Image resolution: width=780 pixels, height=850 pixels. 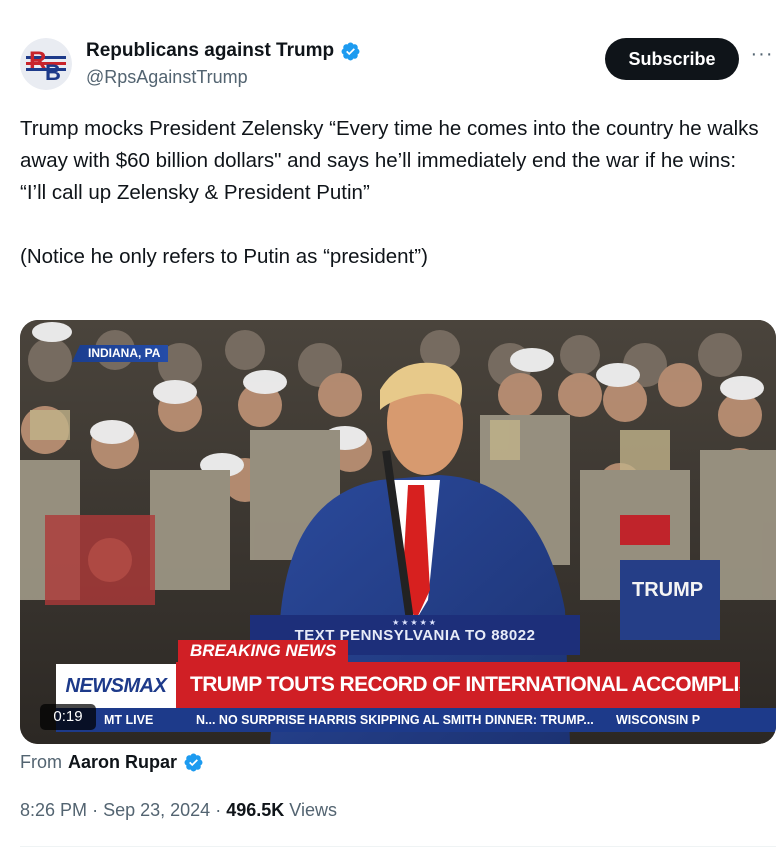 I want to click on views-count: 496.5K, so click(x=255, y=810).